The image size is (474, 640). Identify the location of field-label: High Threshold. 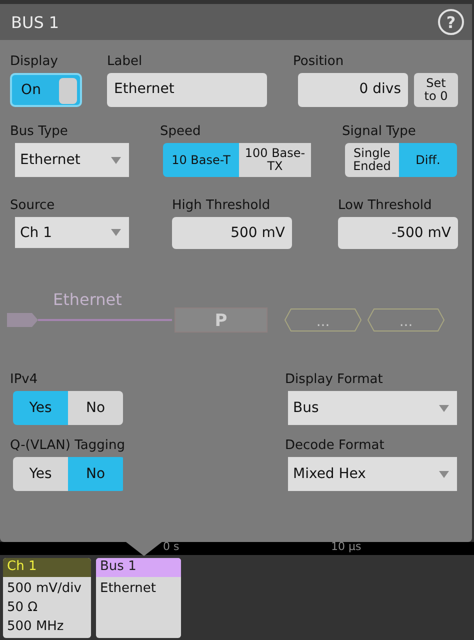
(222, 205).